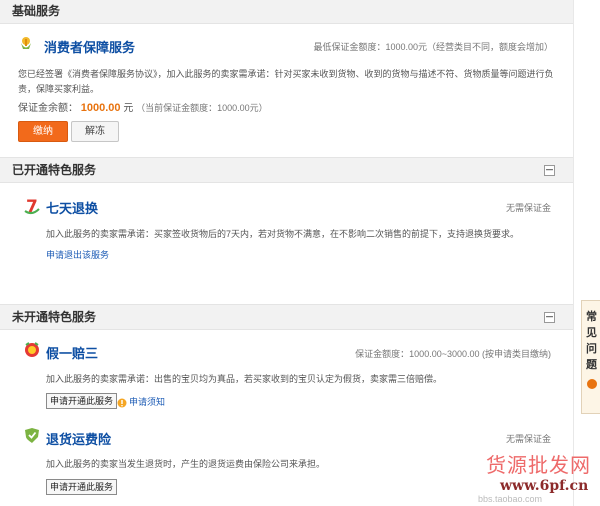 This screenshot has height=506, width=600. What do you see at coordinates (186, 464) in the screenshot?
I see `return-insurance-description: 加入此服务的卖家当发生退货时，产生的退货运费由保险公司来承担。` at bounding box center [186, 464].